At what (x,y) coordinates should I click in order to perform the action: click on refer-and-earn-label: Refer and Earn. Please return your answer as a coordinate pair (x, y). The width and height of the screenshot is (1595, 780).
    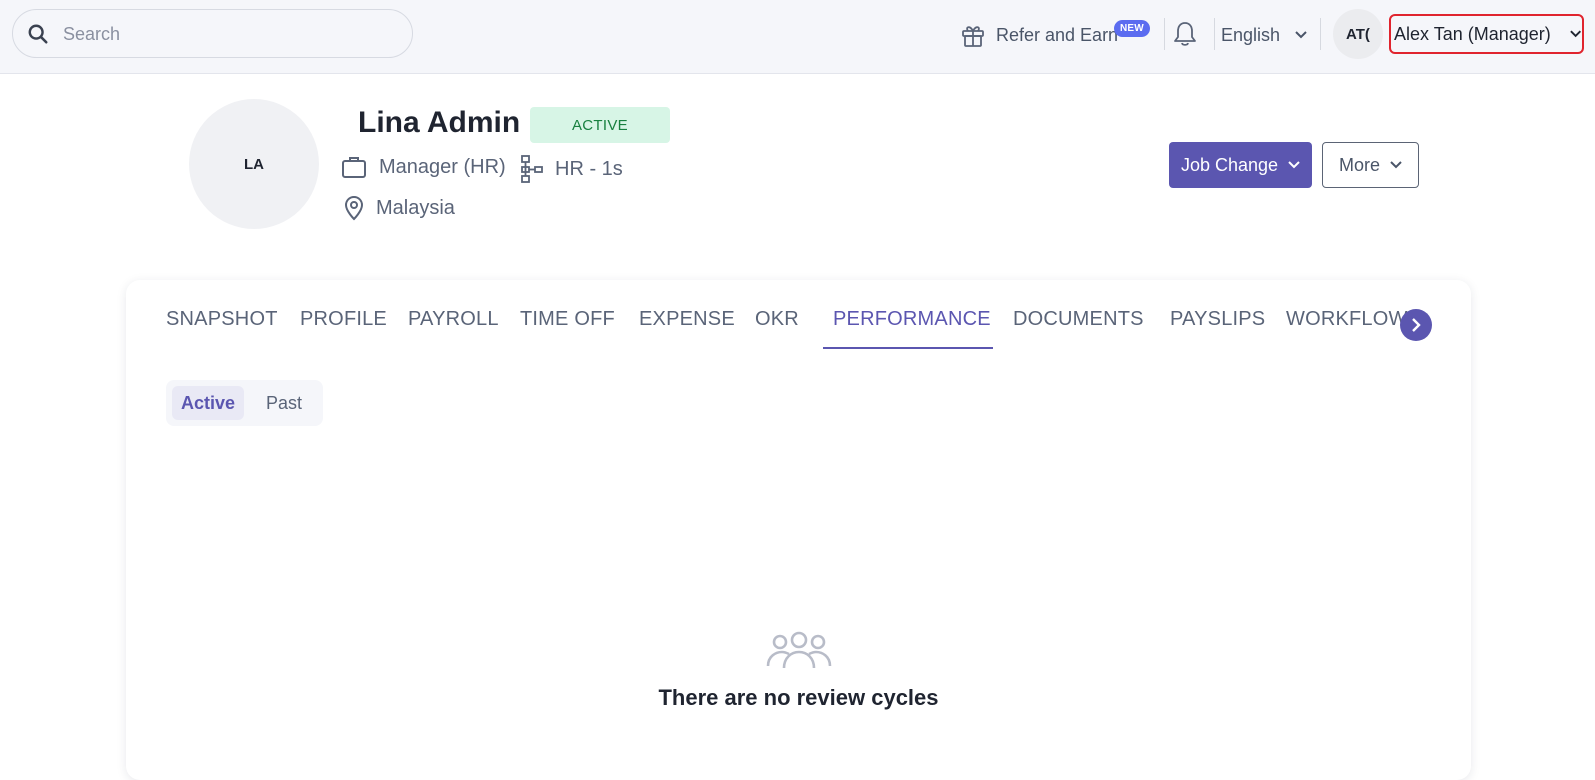
    Looking at the image, I should click on (1057, 34).